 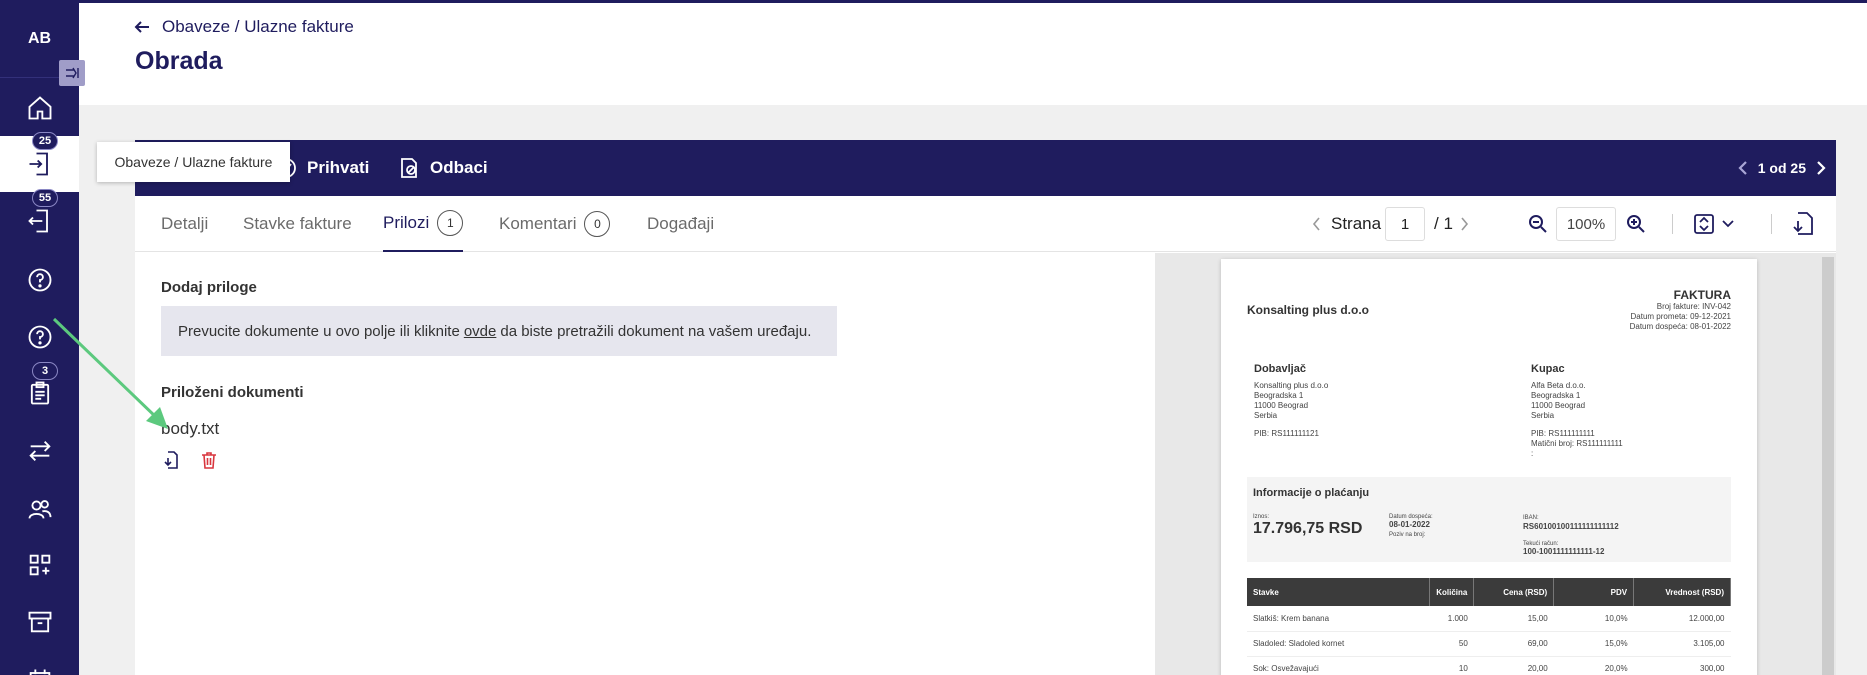 I want to click on tab-label: Događaji, so click(x=681, y=223).